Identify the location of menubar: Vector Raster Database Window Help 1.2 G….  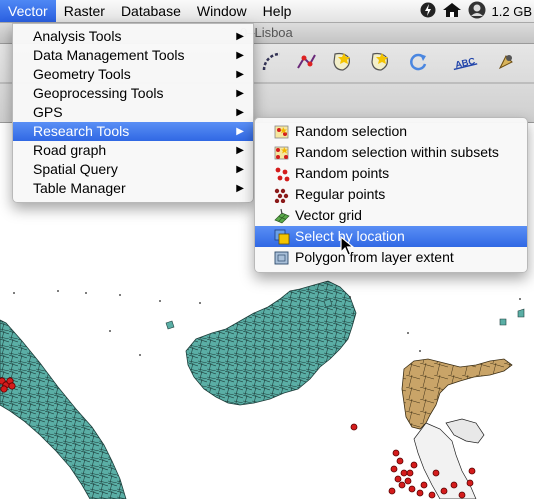
(267, 11).